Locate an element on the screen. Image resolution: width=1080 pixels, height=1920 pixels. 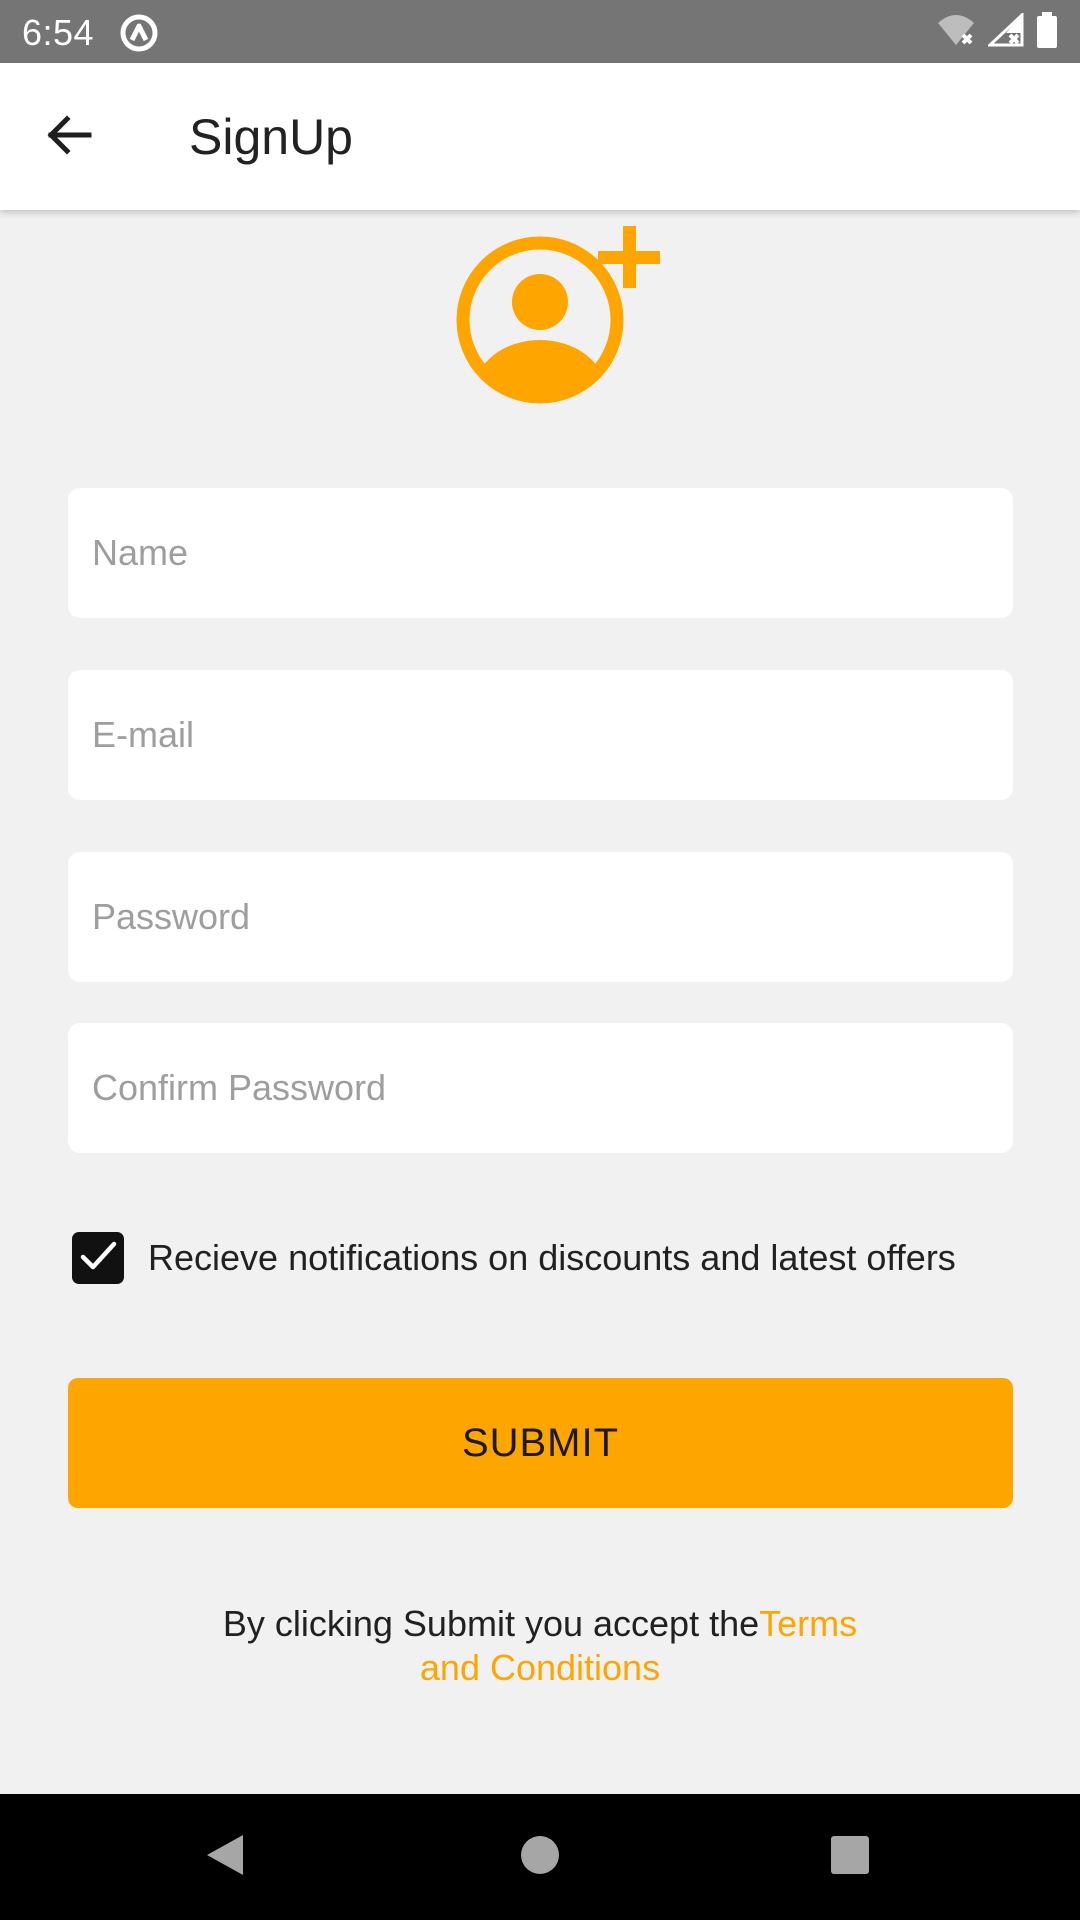
triangle-back-icon is located at coordinates (225, 1857).